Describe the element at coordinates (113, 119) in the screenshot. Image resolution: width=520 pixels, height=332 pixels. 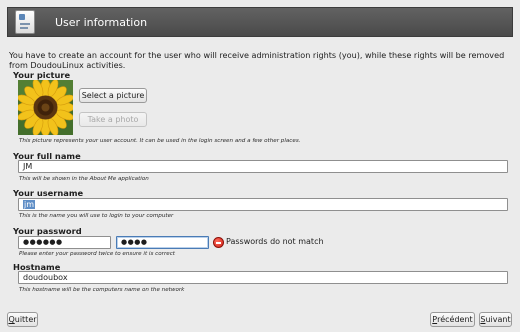
I see `take-photo-button: Take a photo` at that location.